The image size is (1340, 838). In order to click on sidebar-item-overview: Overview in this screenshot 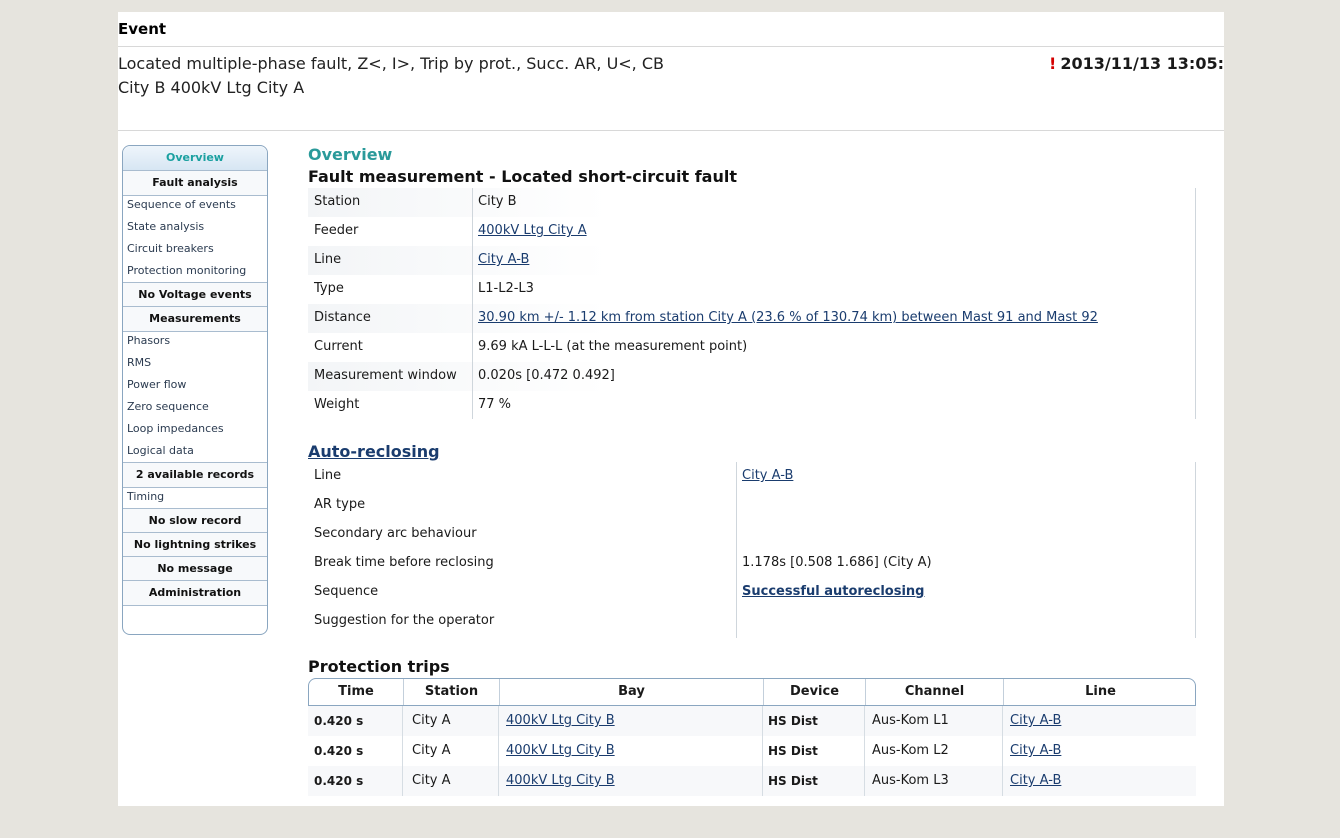, I will do `click(195, 158)`.